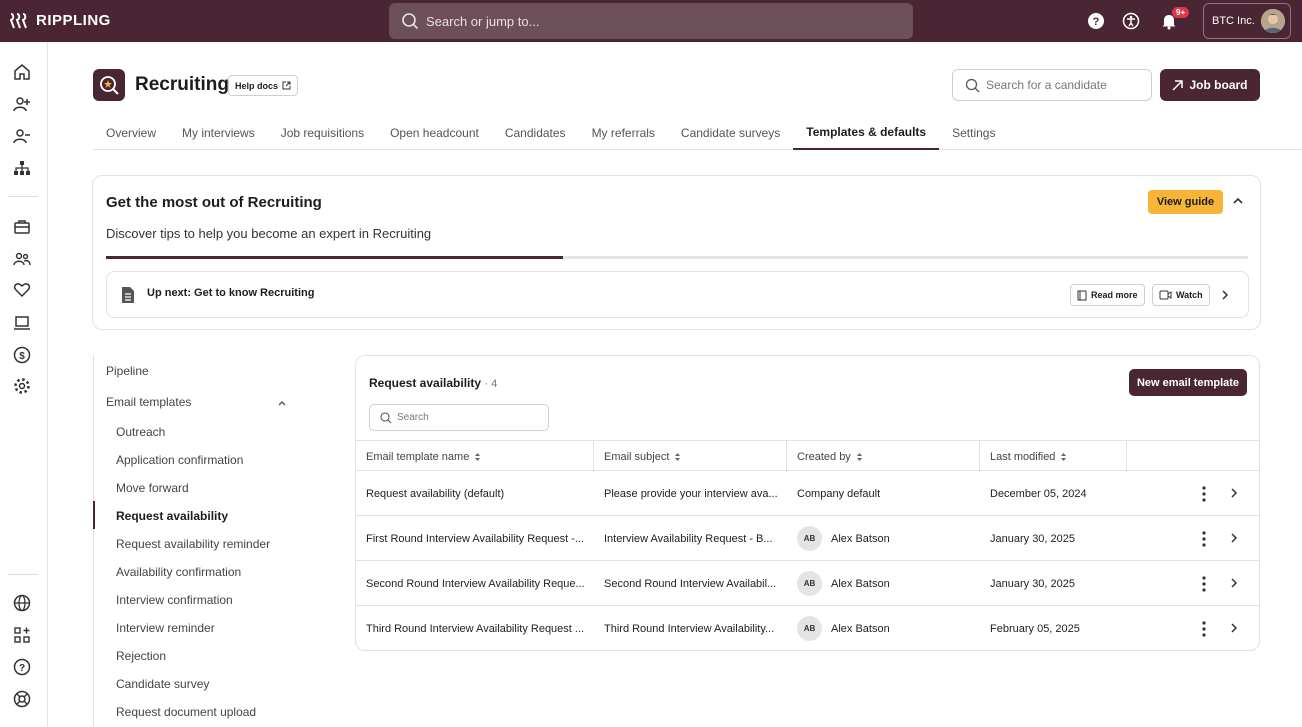 The image size is (1302, 727). I want to click on sort-icon, so click(678, 456).